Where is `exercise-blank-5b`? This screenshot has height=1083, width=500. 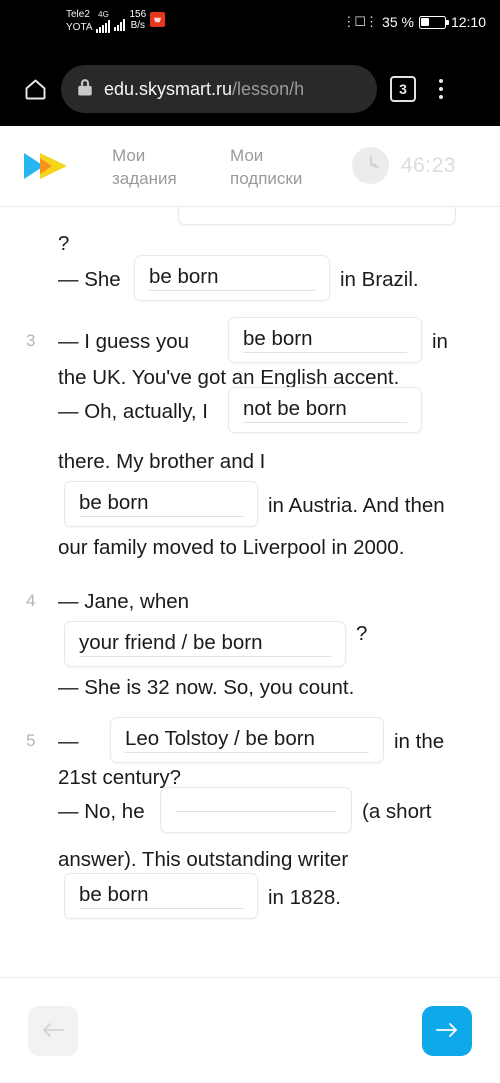
exercise-blank-5b is located at coordinates (256, 810).